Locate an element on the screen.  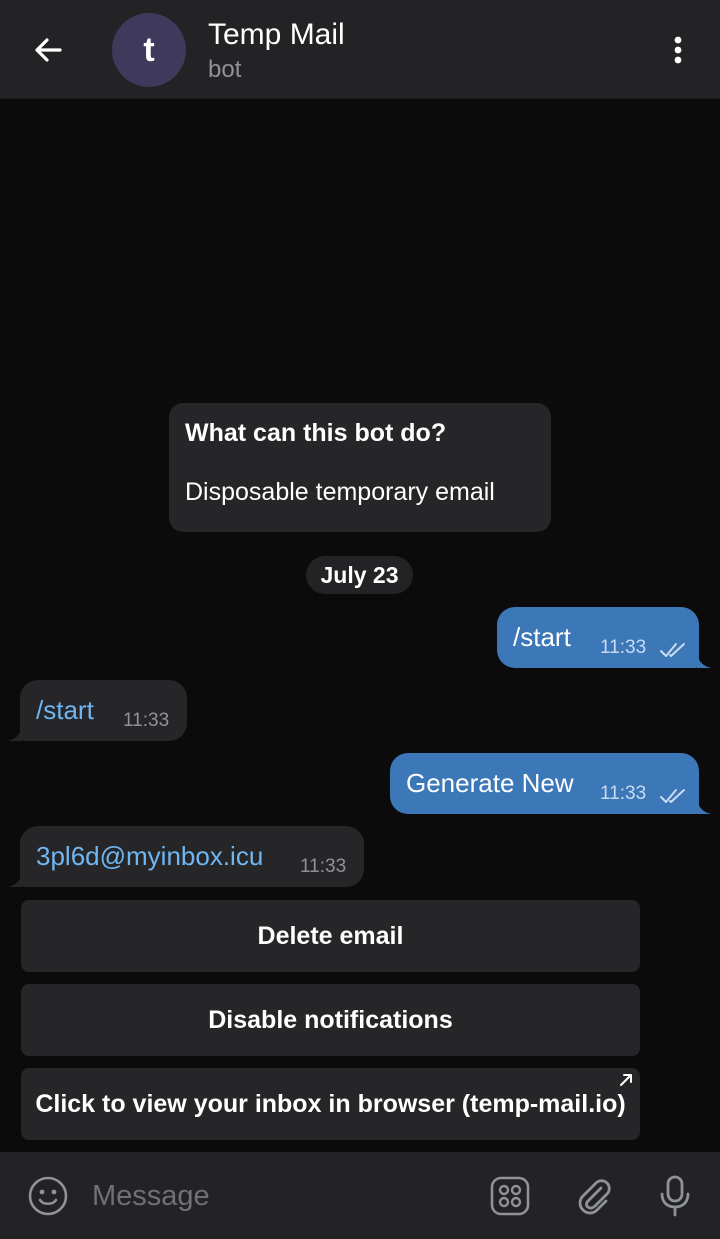
back-button is located at coordinates (48, 50).